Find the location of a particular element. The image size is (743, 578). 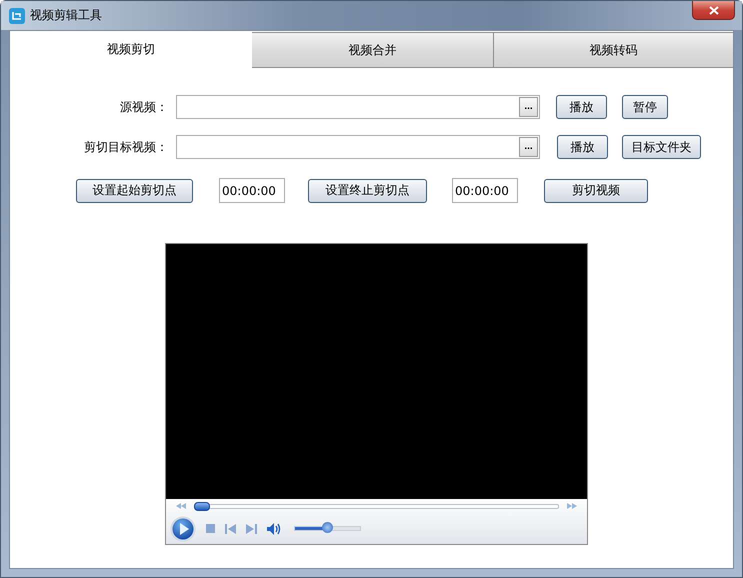

button: 设置终止剪切点 is located at coordinates (367, 190).